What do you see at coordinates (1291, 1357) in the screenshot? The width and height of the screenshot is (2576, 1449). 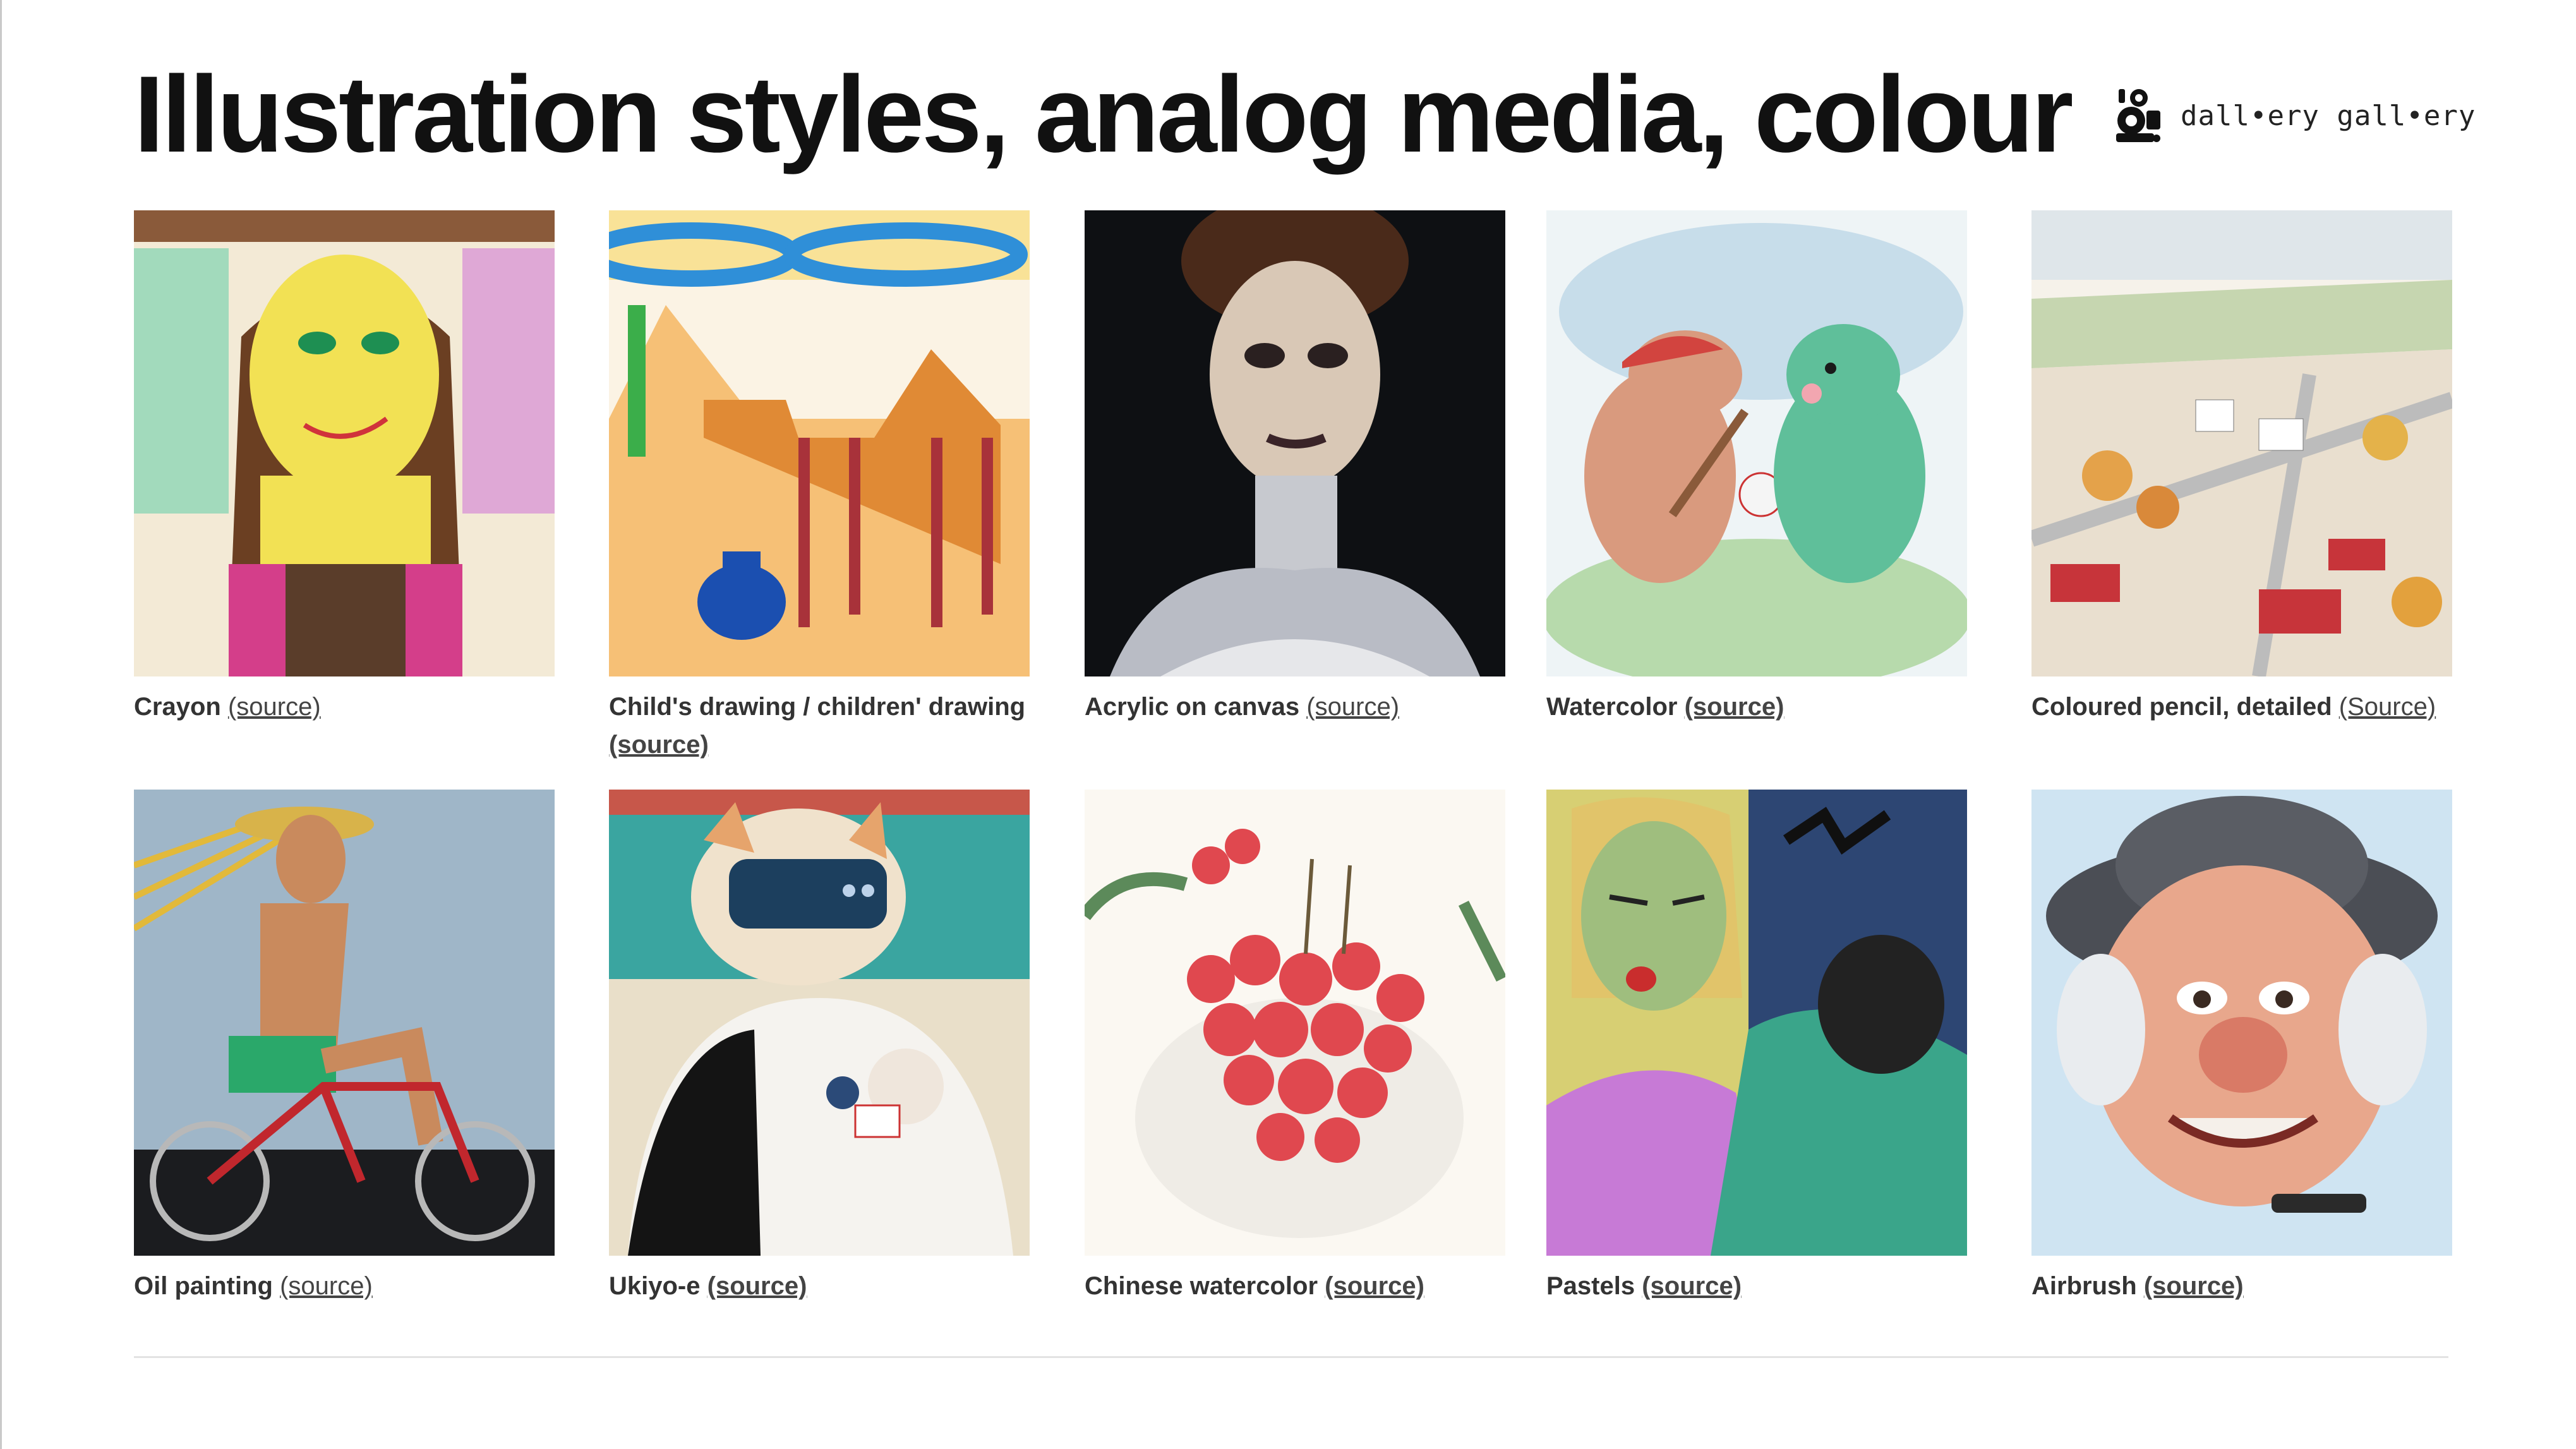 I see `bottom-divider` at bounding box center [1291, 1357].